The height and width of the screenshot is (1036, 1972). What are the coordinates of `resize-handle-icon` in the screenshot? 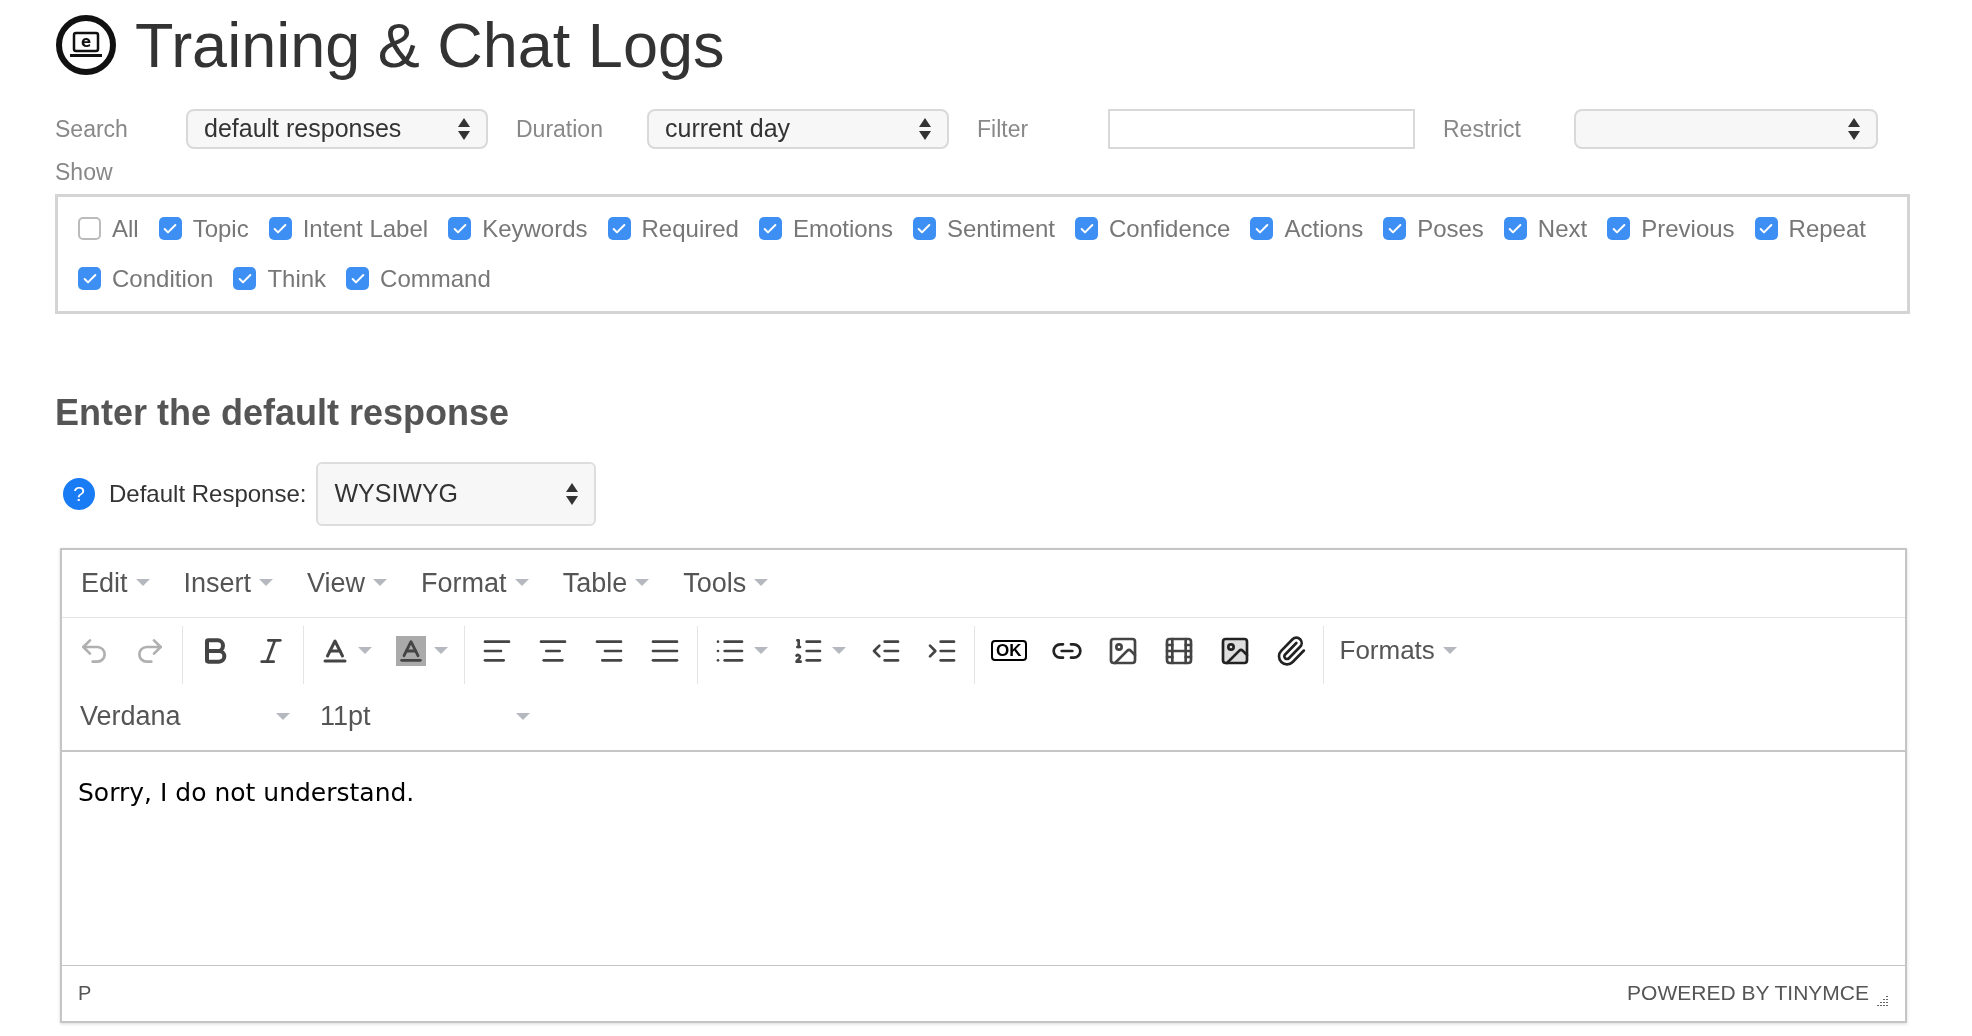 It's located at (1882, 1001).